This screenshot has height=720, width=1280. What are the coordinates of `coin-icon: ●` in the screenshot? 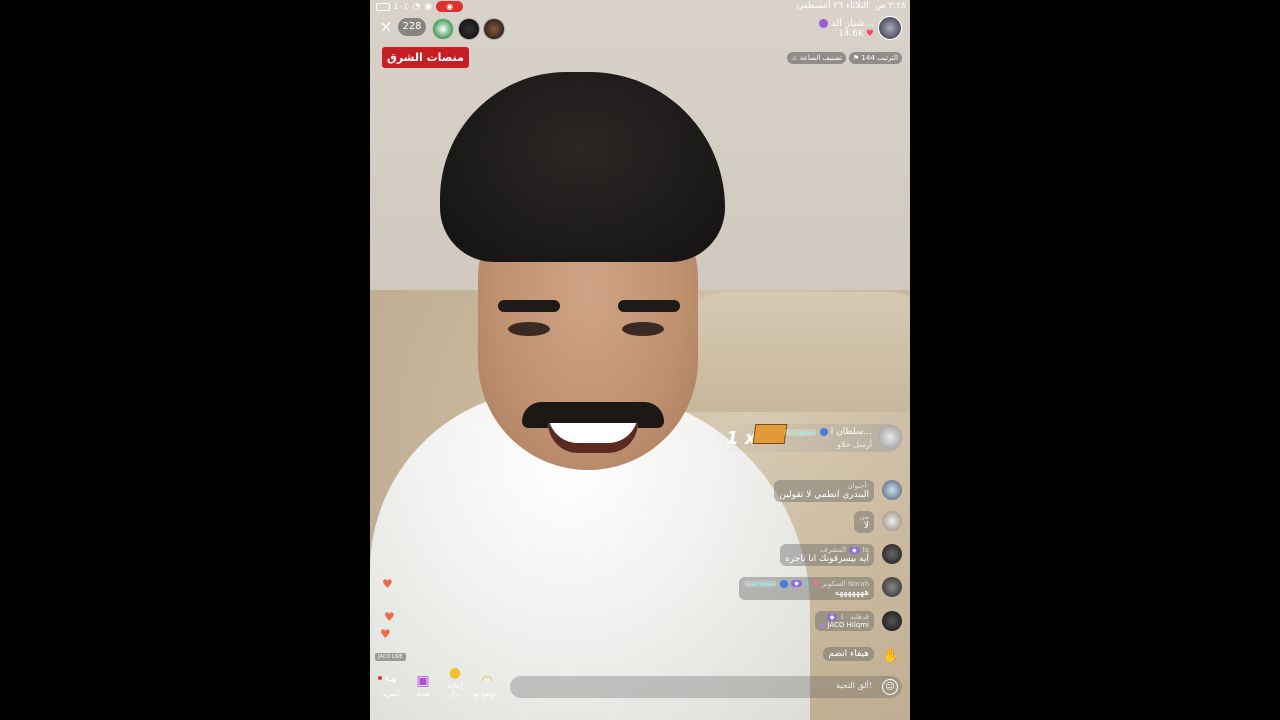 It's located at (455, 673).